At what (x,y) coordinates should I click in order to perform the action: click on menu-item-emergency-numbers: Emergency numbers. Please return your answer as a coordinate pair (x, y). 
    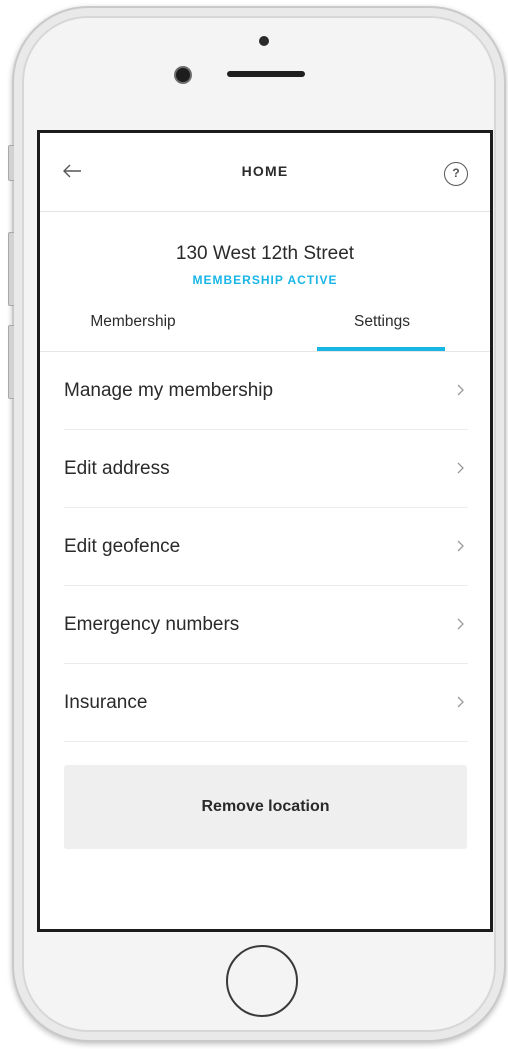
    Looking at the image, I should click on (266, 625).